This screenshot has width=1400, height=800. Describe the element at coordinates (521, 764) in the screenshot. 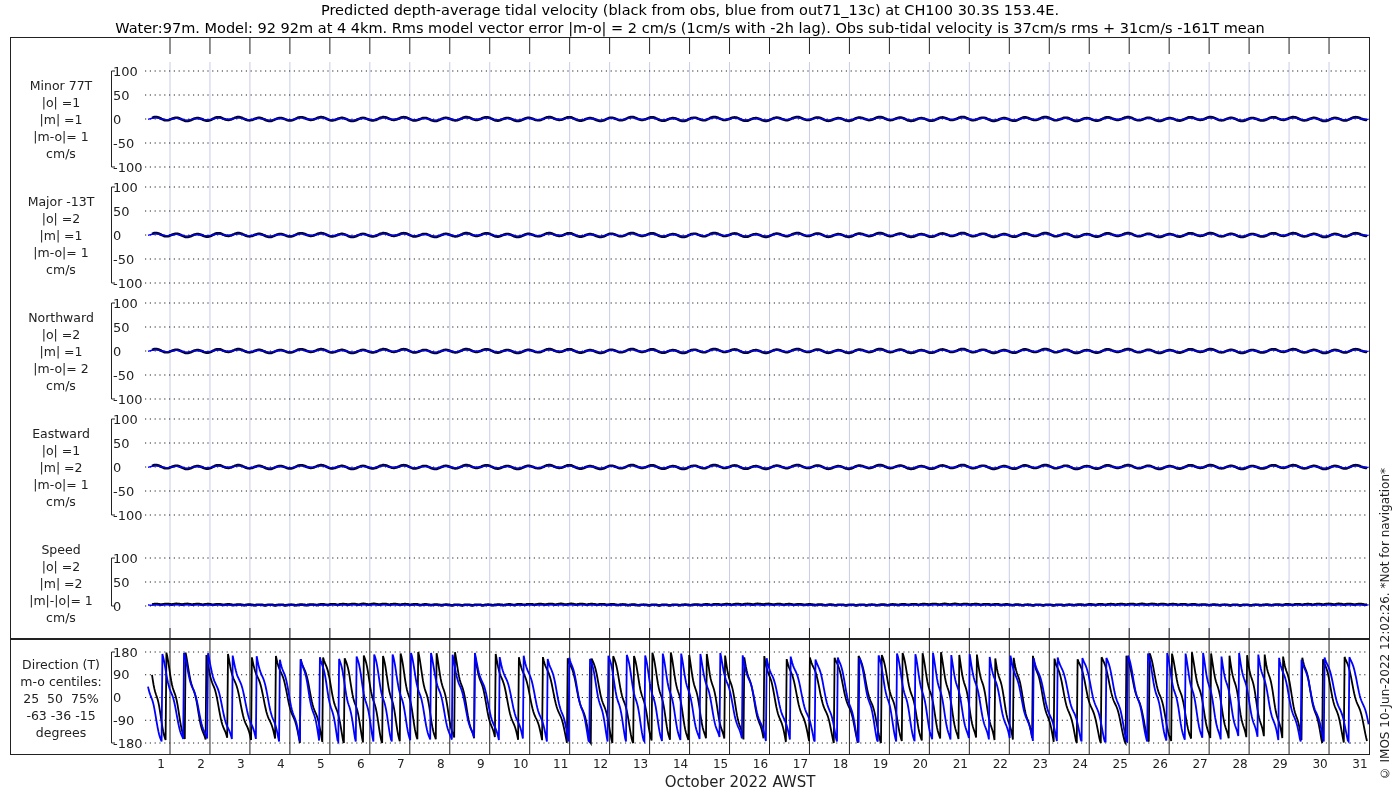

I see `x-tick-label: 10` at that location.